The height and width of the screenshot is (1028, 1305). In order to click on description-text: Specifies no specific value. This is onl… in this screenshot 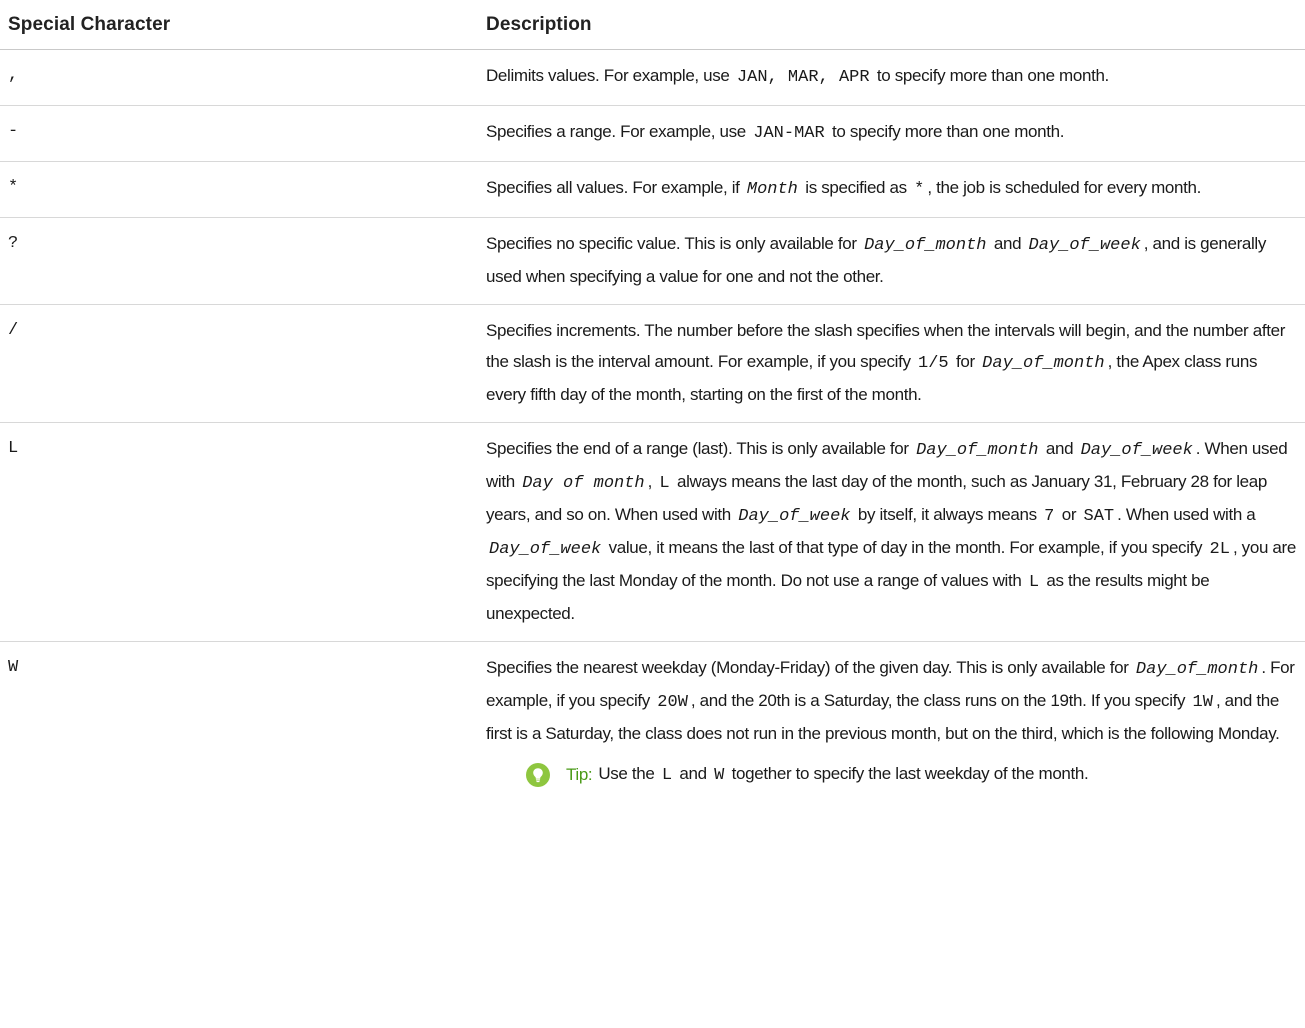, I will do `click(674, 243)`.